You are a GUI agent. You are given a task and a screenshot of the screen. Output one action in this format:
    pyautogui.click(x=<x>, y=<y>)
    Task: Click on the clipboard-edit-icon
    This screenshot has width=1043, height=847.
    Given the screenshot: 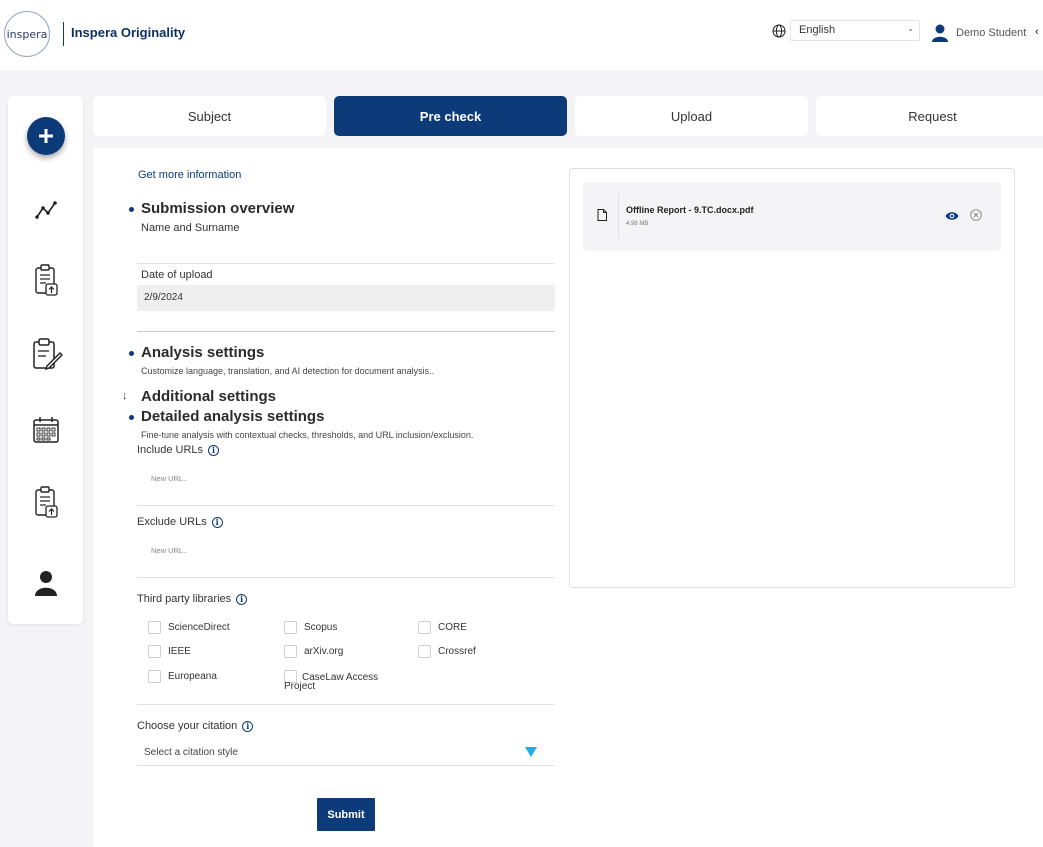 What is the action you would take?
    pyautogui.click(x=48, y=354)
    